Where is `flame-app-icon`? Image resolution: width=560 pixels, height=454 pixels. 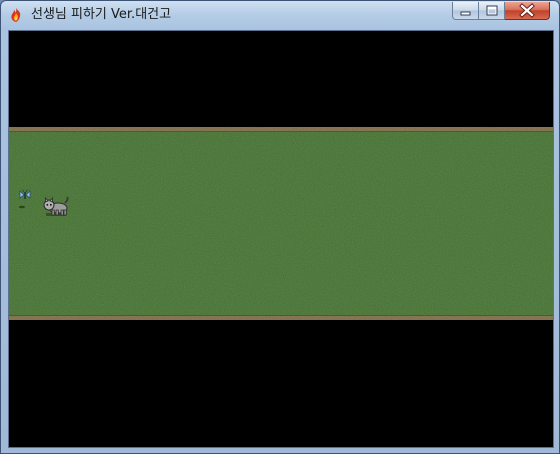 flame-app-icon is located at coordinates (16, 15).